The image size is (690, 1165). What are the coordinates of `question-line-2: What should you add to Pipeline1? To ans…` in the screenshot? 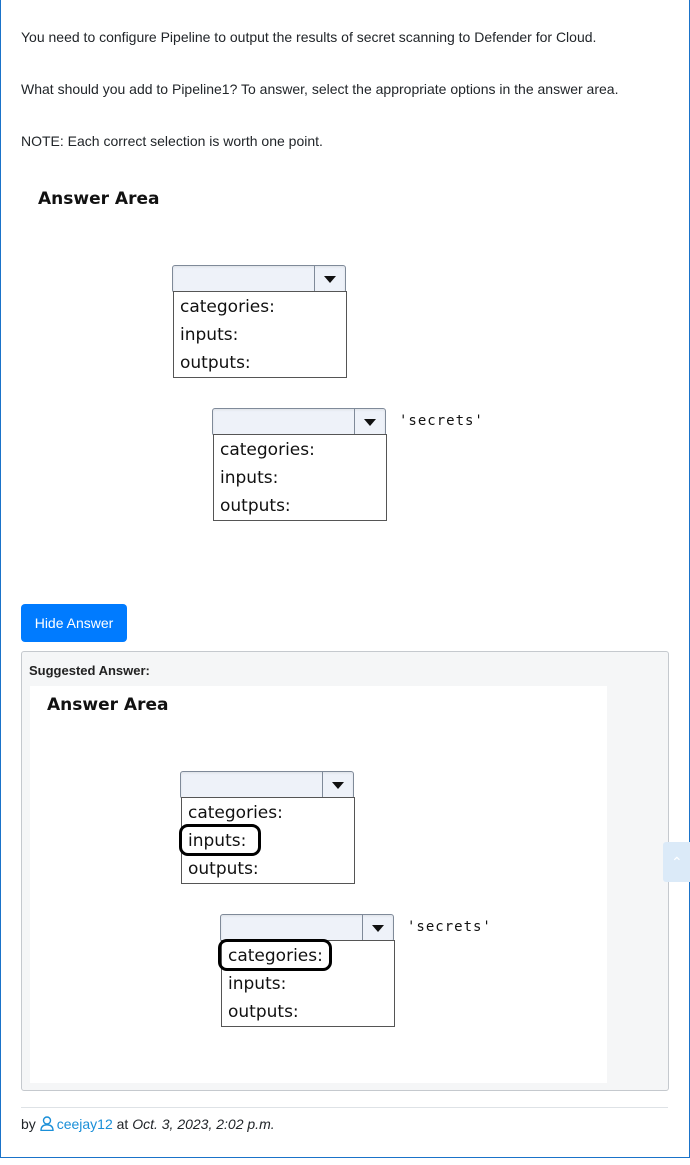 It's located at (320, 89).